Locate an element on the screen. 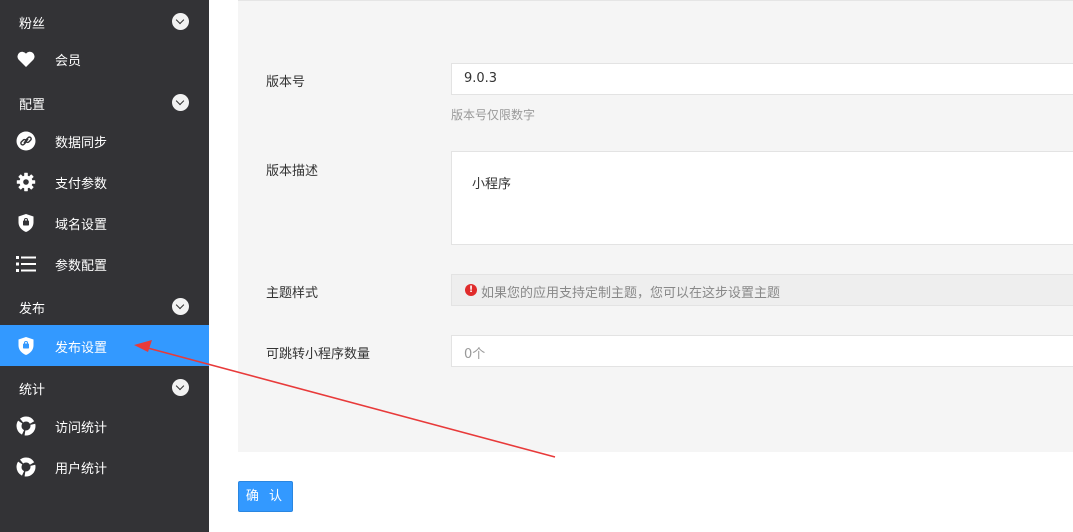 The image size is (1073, 532). sidebar-group-label: 发布 is located at coordinates (32, 309).